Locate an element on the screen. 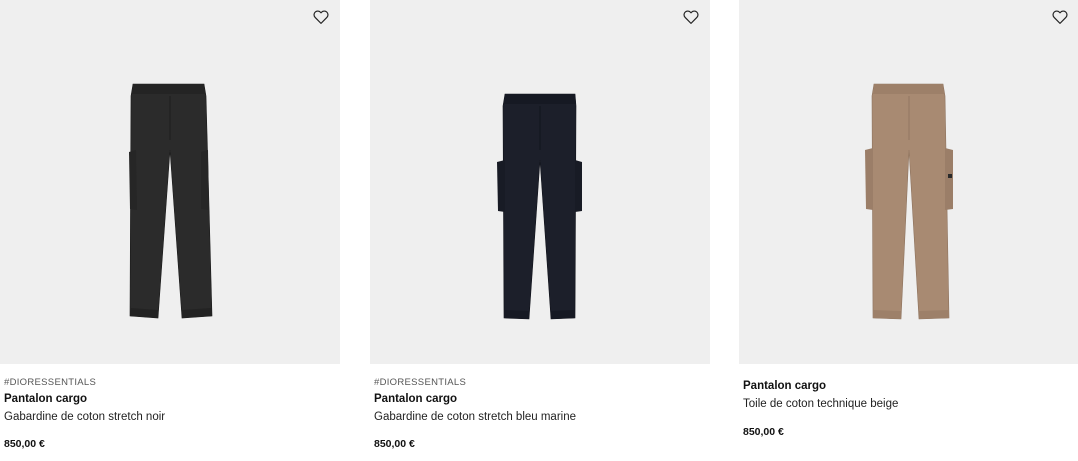  product-description: Gabardine de coton stretch noir is located at coordinates (85, 417).